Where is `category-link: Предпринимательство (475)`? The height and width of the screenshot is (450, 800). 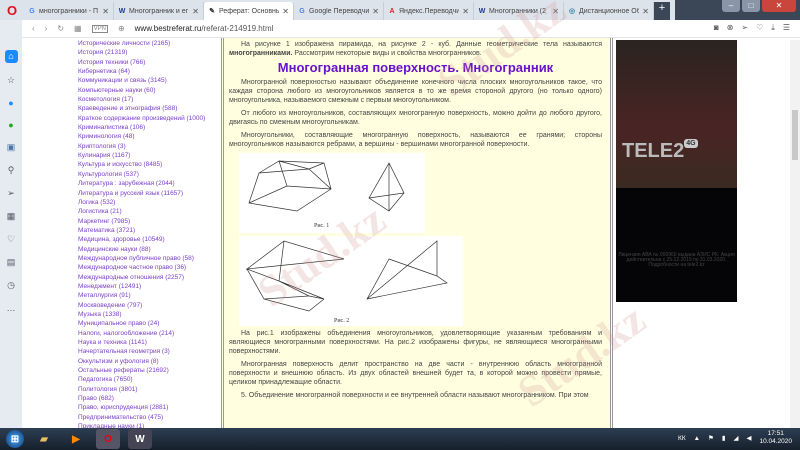
category-link: Предпринимательство (475) is located at coordinates (149, 417).